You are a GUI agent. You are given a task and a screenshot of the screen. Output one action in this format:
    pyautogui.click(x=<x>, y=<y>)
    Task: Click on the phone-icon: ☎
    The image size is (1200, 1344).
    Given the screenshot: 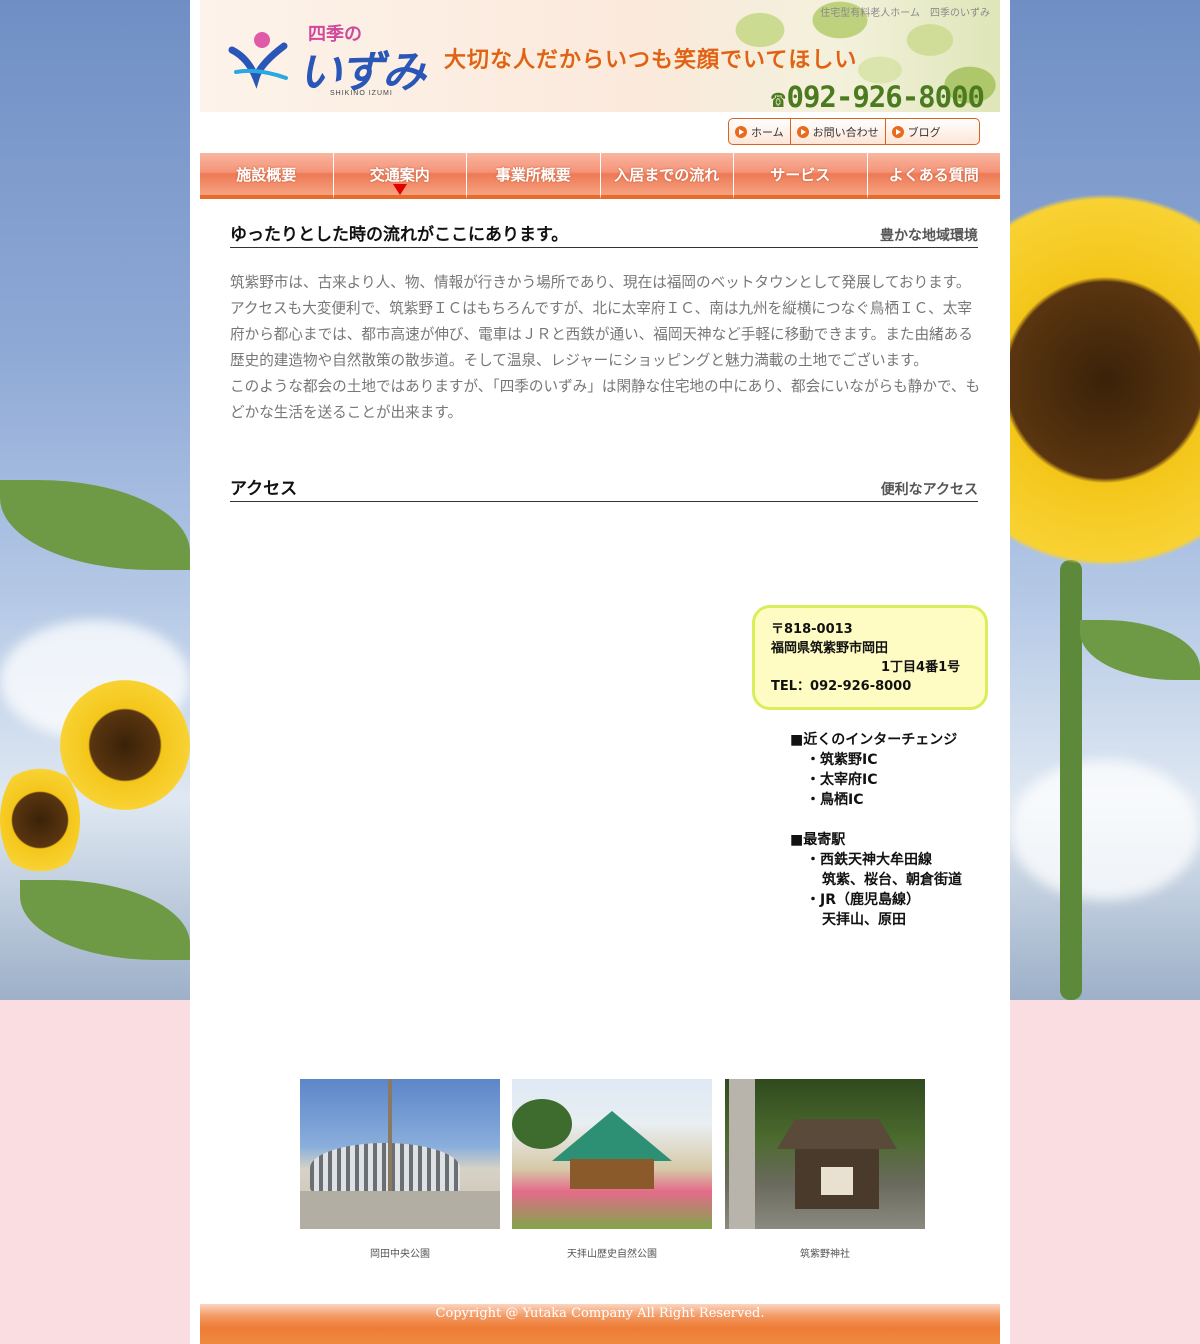 What is the action you would take?
    pyautogui.click(x=778, y=98)
    